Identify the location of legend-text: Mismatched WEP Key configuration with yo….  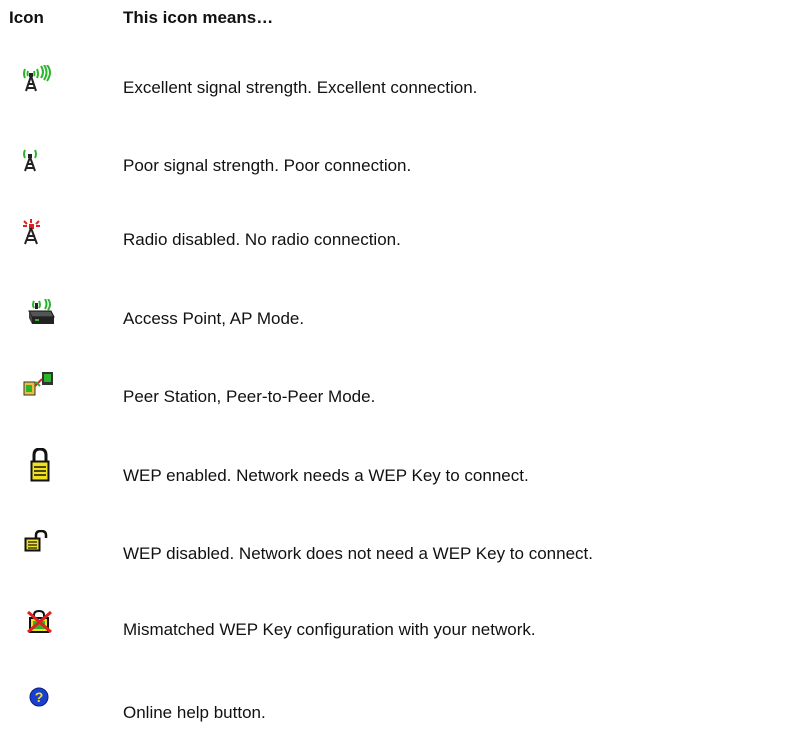
(329, 629).